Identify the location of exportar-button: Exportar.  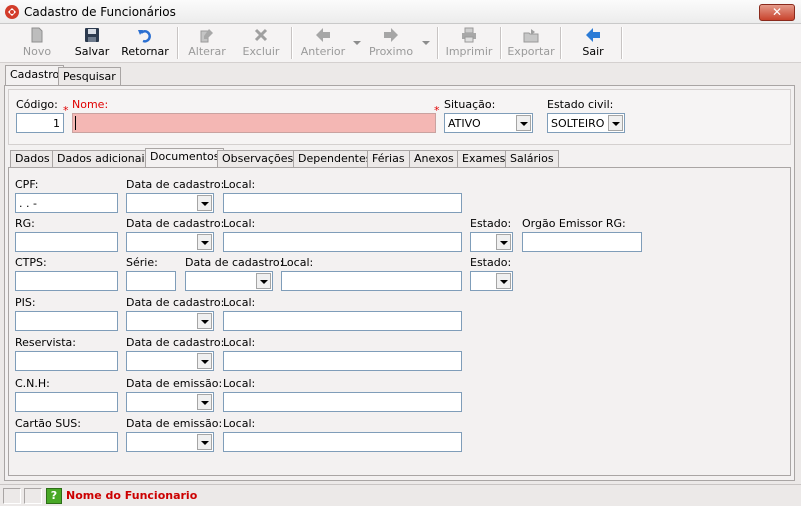
(531, 43).